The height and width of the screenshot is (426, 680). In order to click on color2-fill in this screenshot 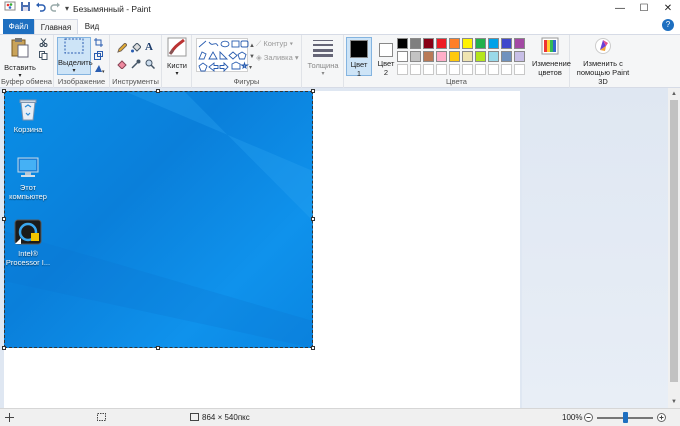, I will do `click(386, 50)`.